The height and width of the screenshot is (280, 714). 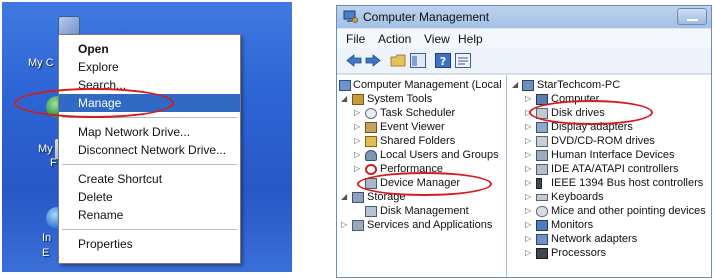 I want to click on ide-controller-icon, so click(x=542, y=169).